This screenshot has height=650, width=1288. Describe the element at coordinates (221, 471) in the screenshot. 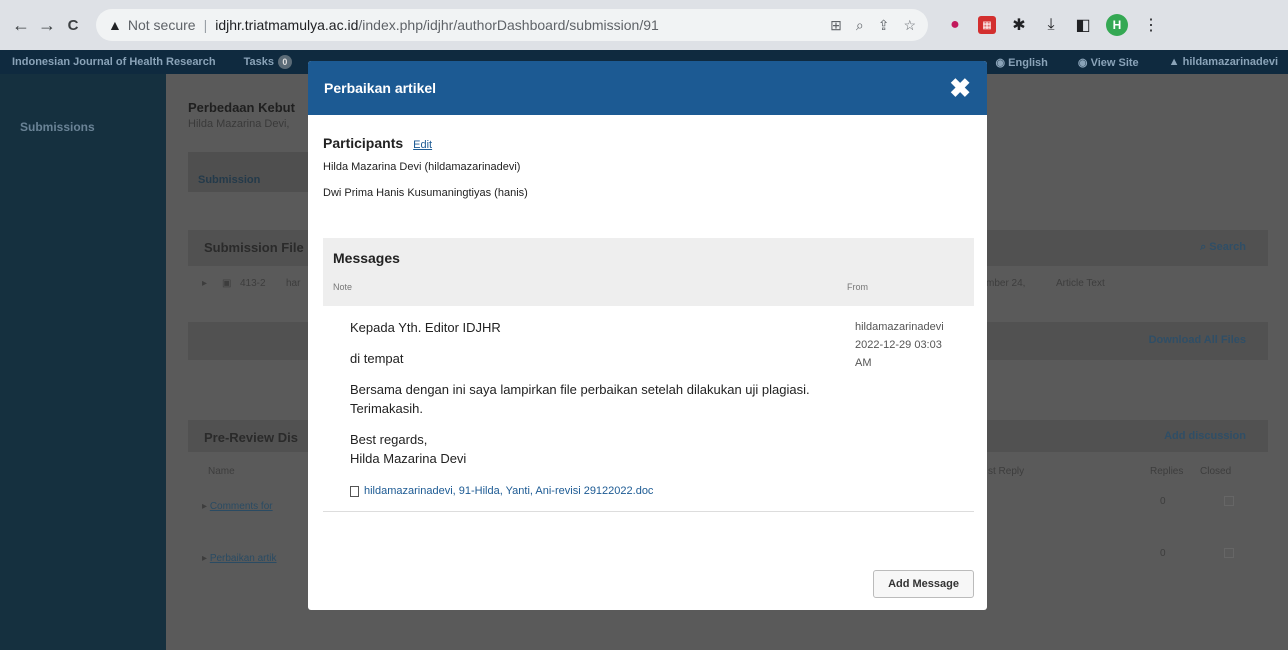

I see `col-name: Name` at that location.